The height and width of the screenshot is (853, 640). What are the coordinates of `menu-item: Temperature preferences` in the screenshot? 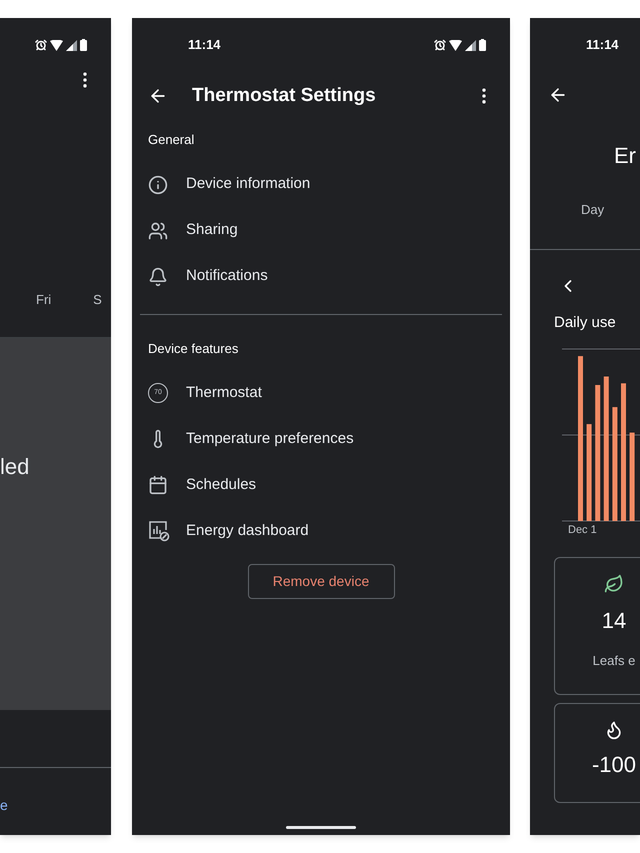 It's located at (321, 439).